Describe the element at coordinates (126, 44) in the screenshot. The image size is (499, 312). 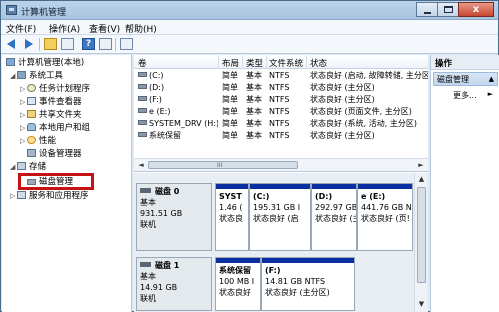
I see `export-list-button` at that location.